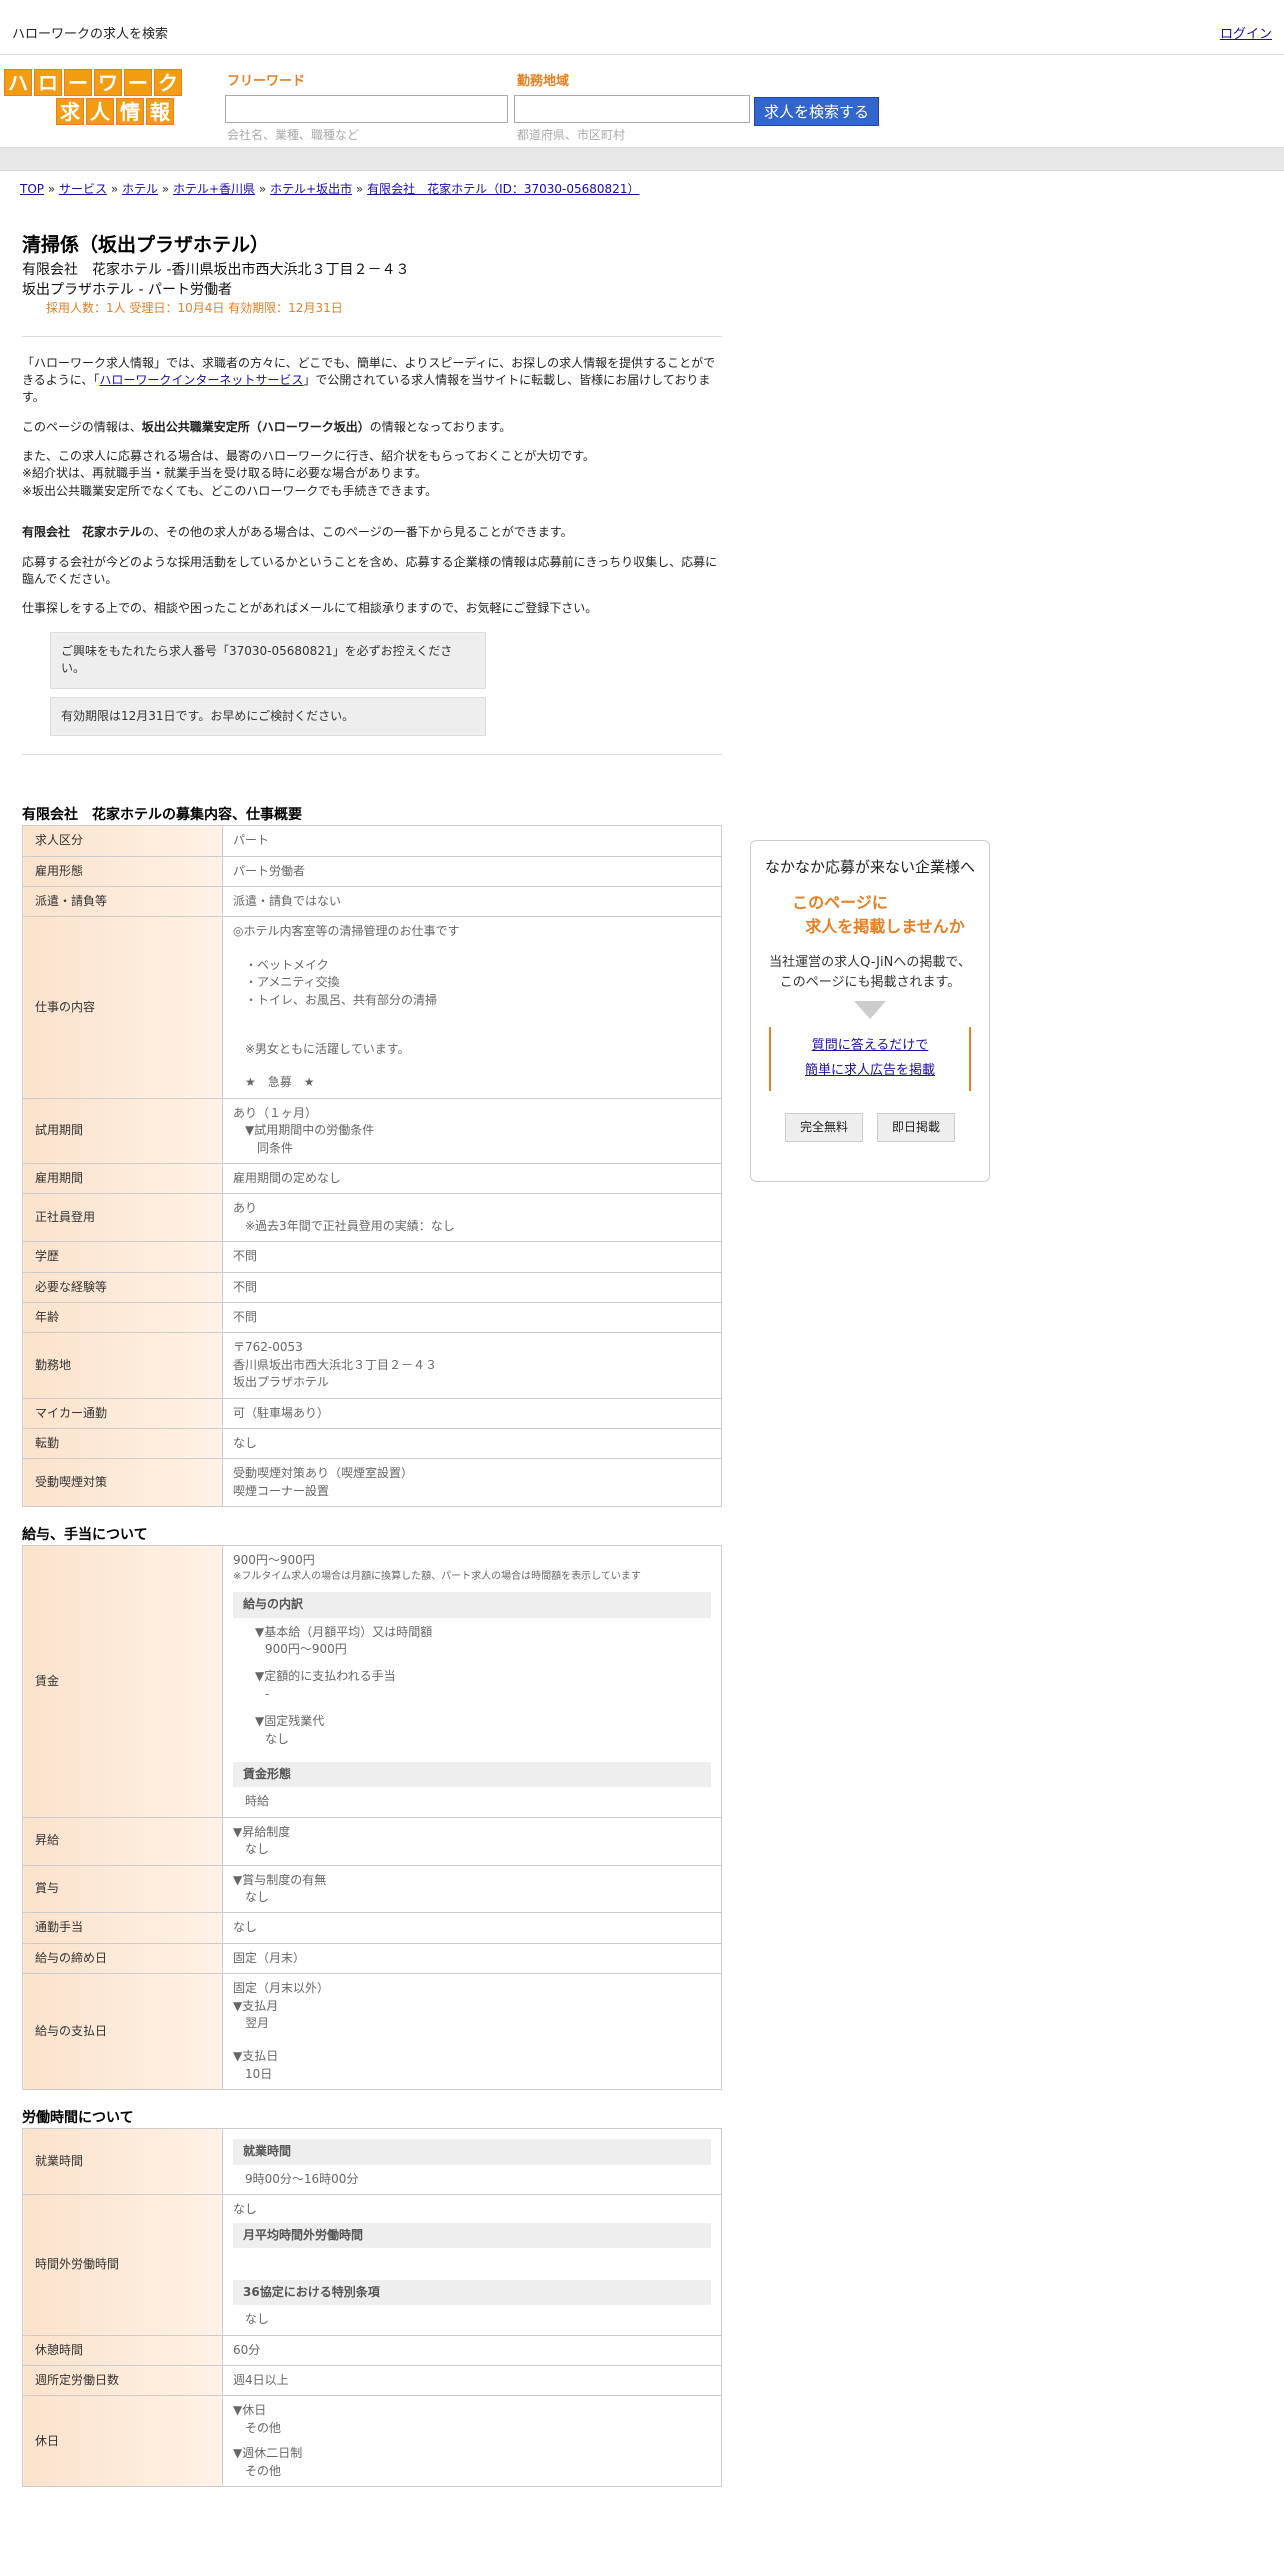 This screenshot has height=2568, width=1284. What do you see at coordinates (140, 189) in the screenshot?
I see `breadcrumb-hotel: ホテル` at bounding box center [140, 189].